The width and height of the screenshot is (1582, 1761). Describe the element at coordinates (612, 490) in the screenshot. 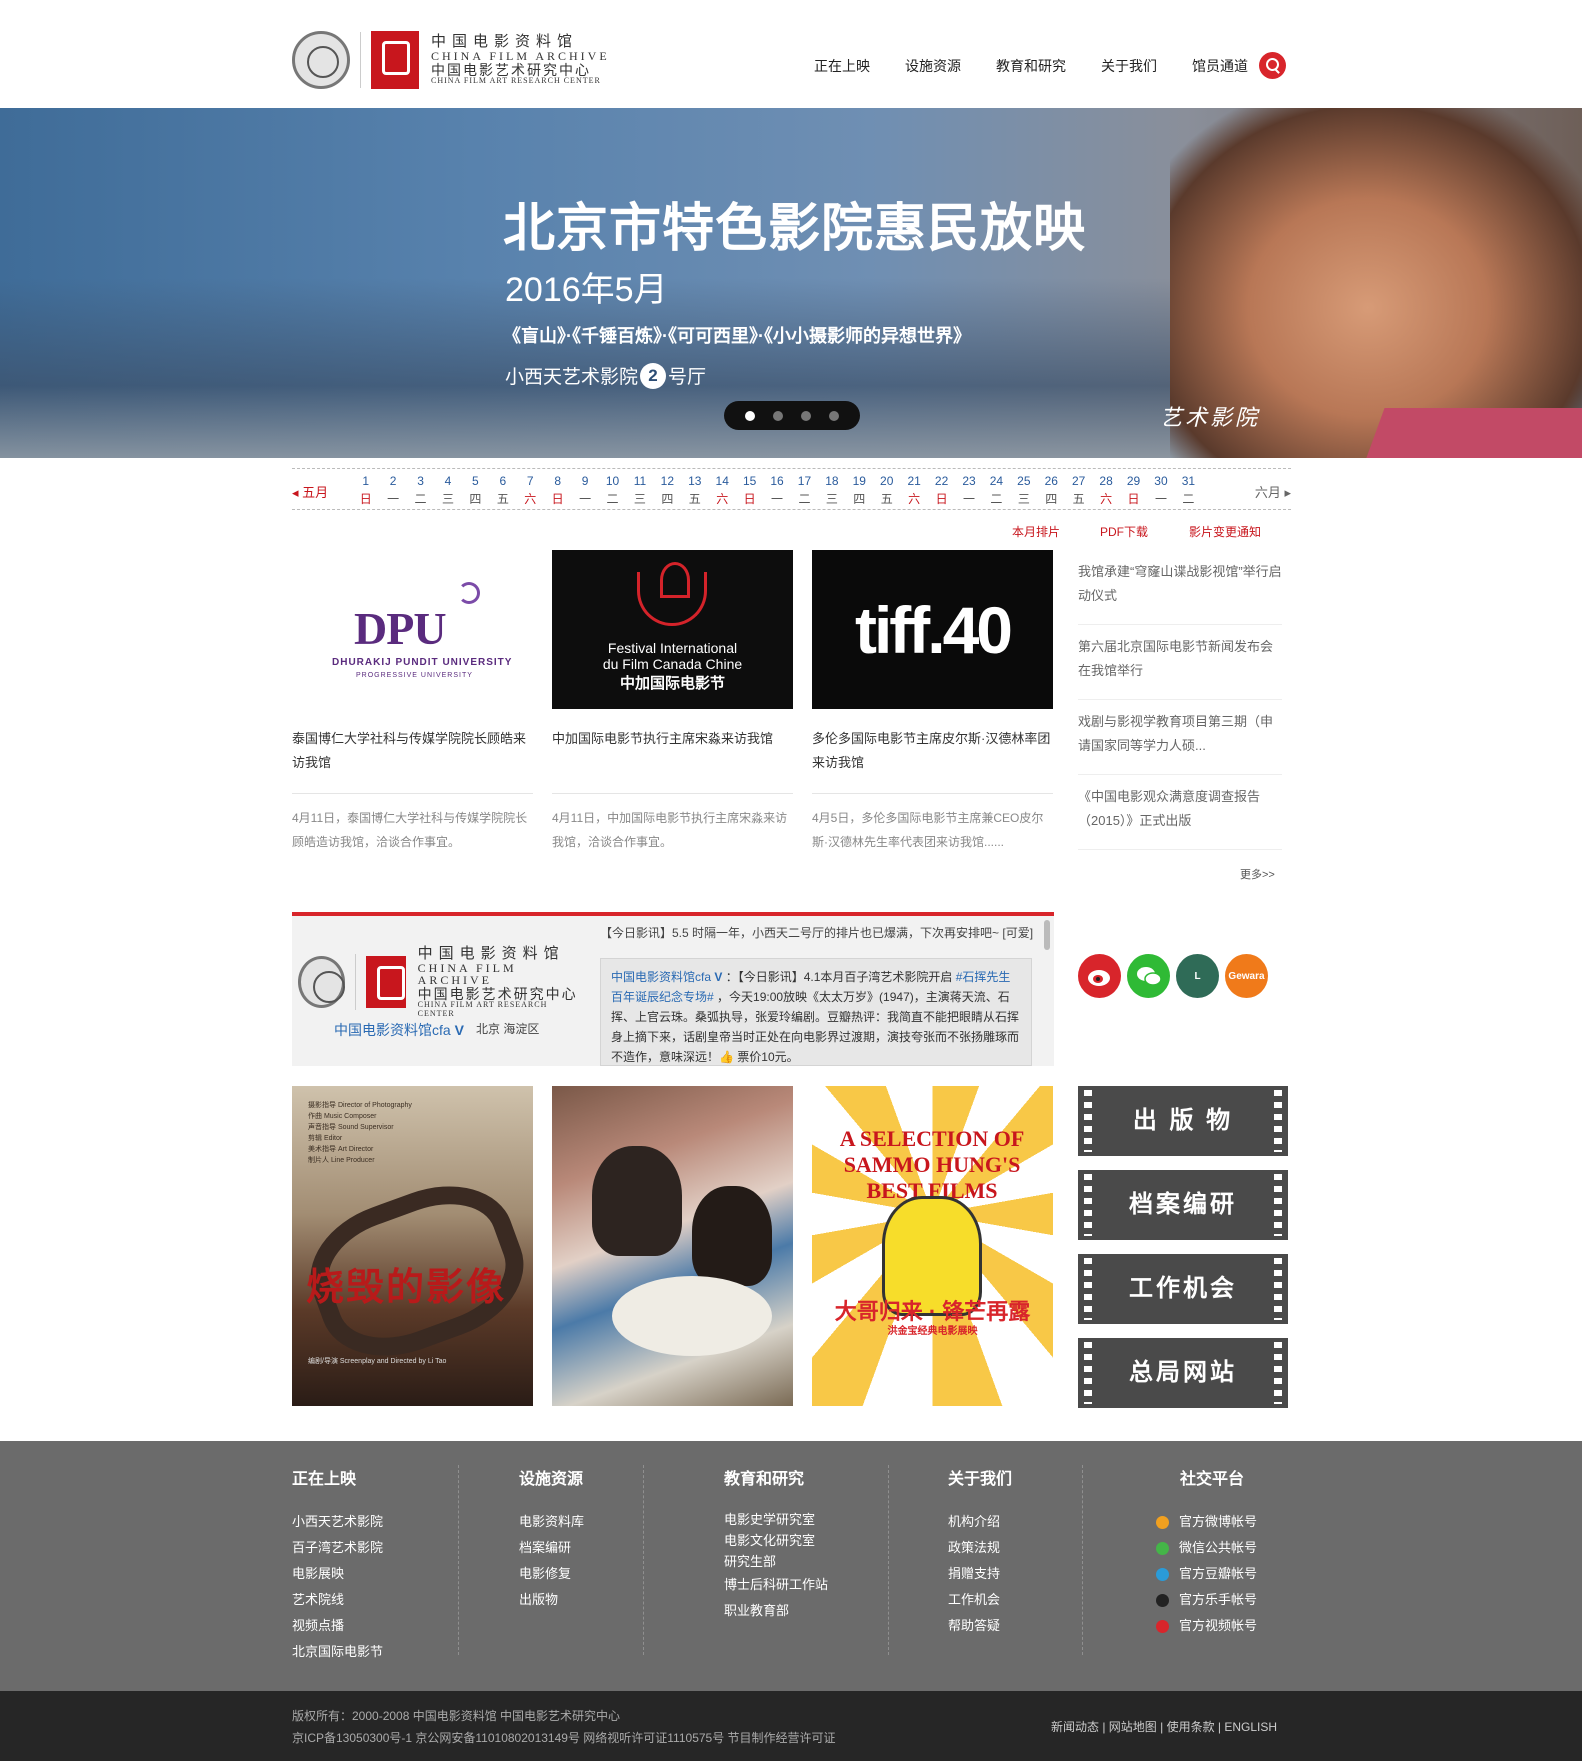

I see `calendar-day: 10 二` at that location.